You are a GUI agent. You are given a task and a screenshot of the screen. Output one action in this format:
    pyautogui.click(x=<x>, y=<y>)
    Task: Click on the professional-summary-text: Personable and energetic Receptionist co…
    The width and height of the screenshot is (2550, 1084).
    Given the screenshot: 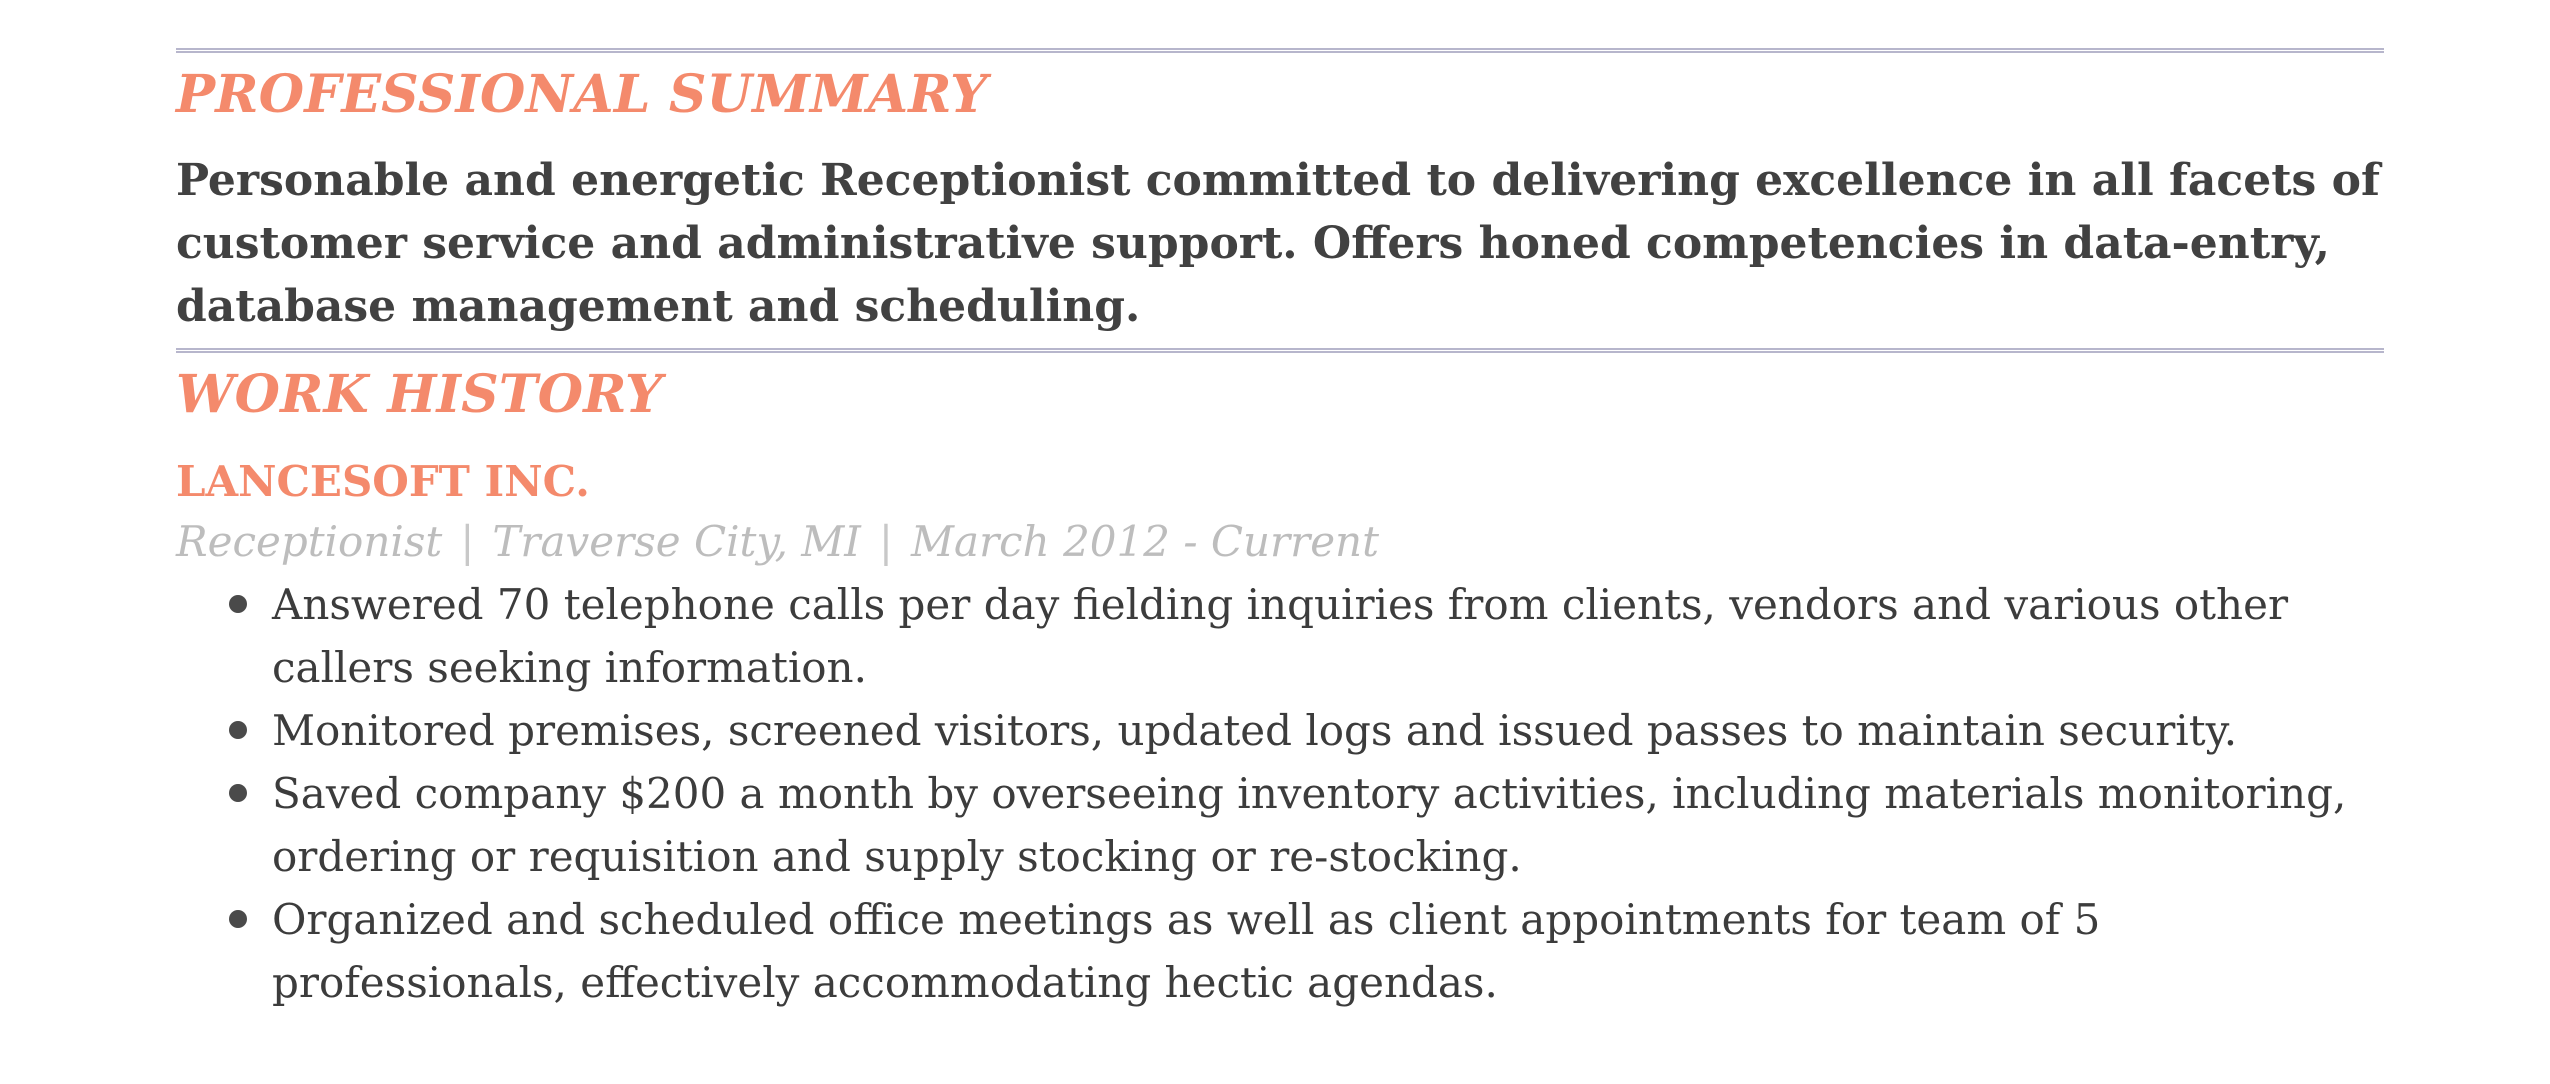 What is the action you would take?
    pyautogui.click(x=1278, y=243)
    